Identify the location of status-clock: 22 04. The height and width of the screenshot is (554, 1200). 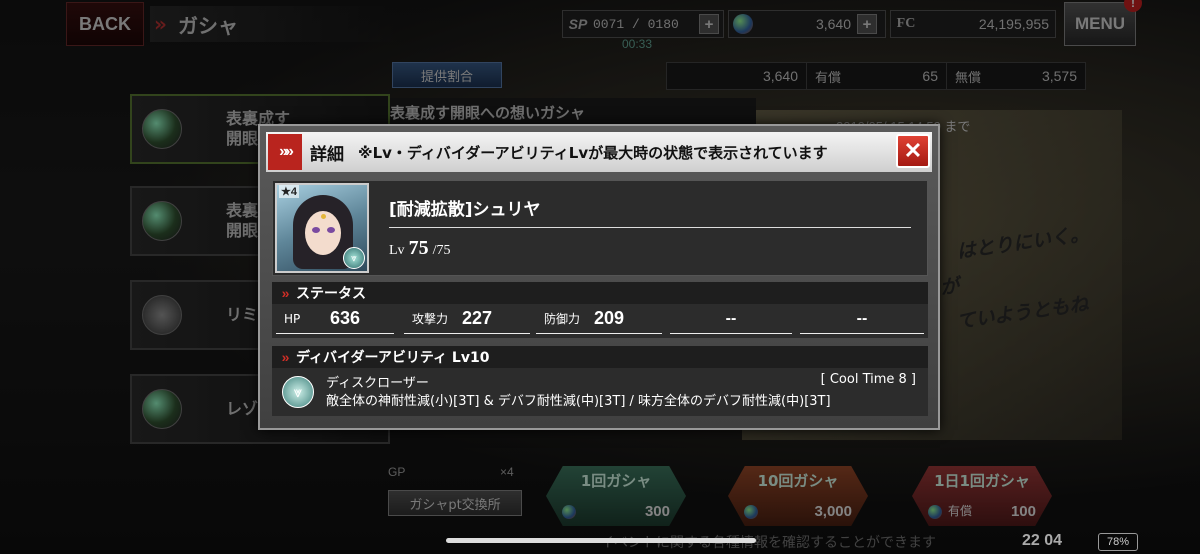
(1042, 540).